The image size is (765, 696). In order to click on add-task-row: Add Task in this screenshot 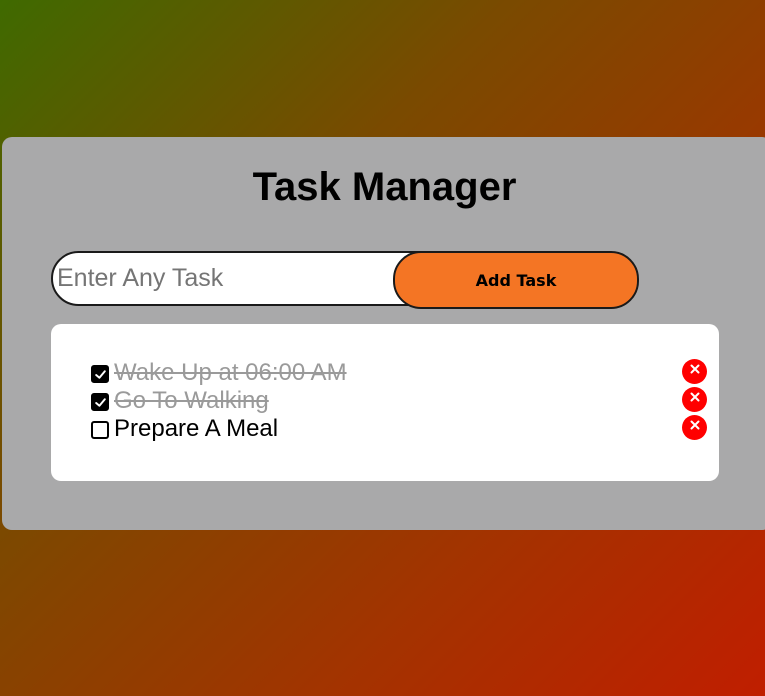, I will do `click(345, 280)`.